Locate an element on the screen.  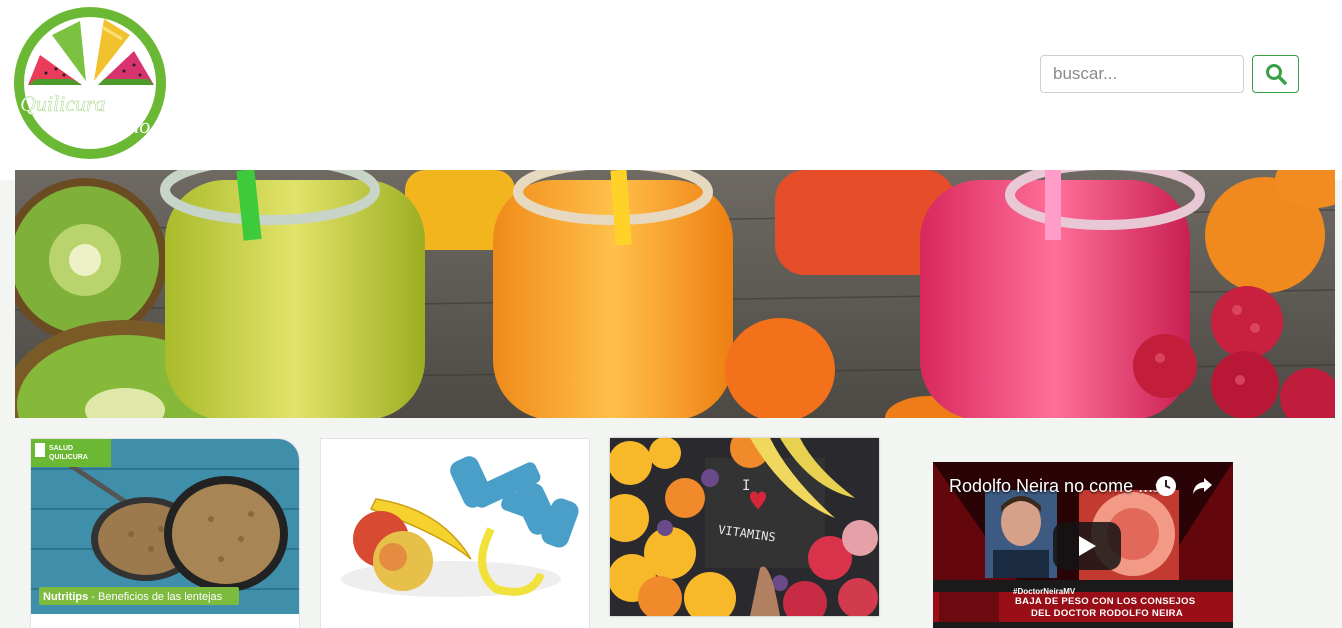
share-icon is located at coordinates (1202, 486).